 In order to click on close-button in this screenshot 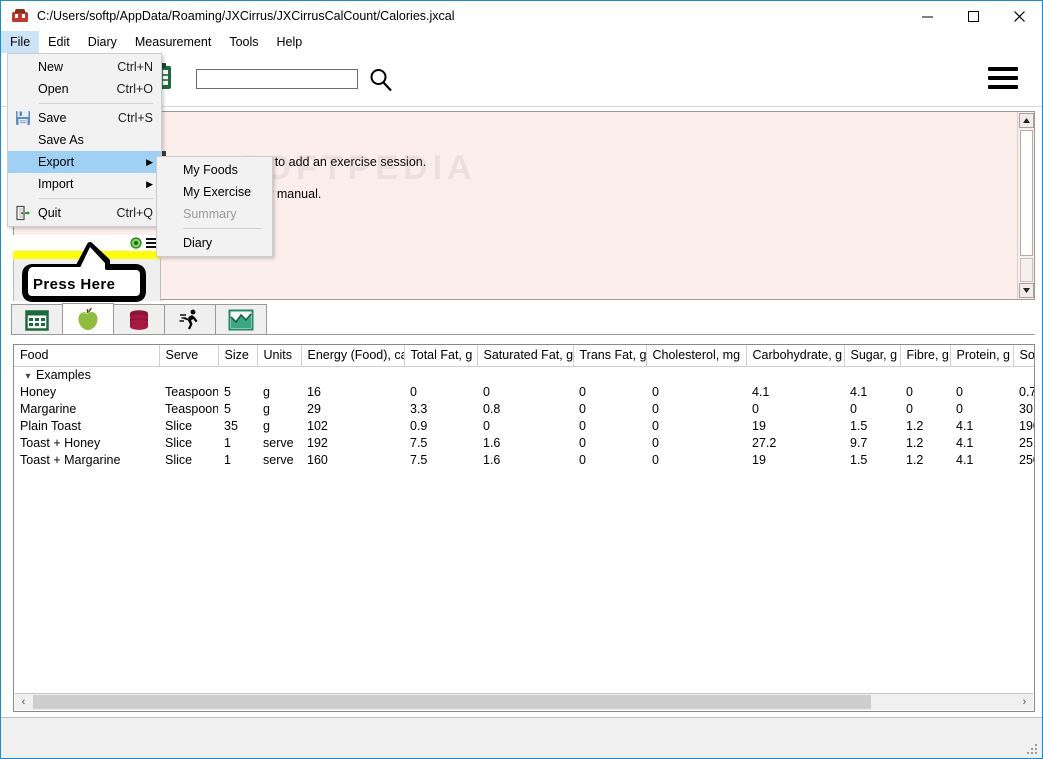, I will do `click(1019, 16)`.